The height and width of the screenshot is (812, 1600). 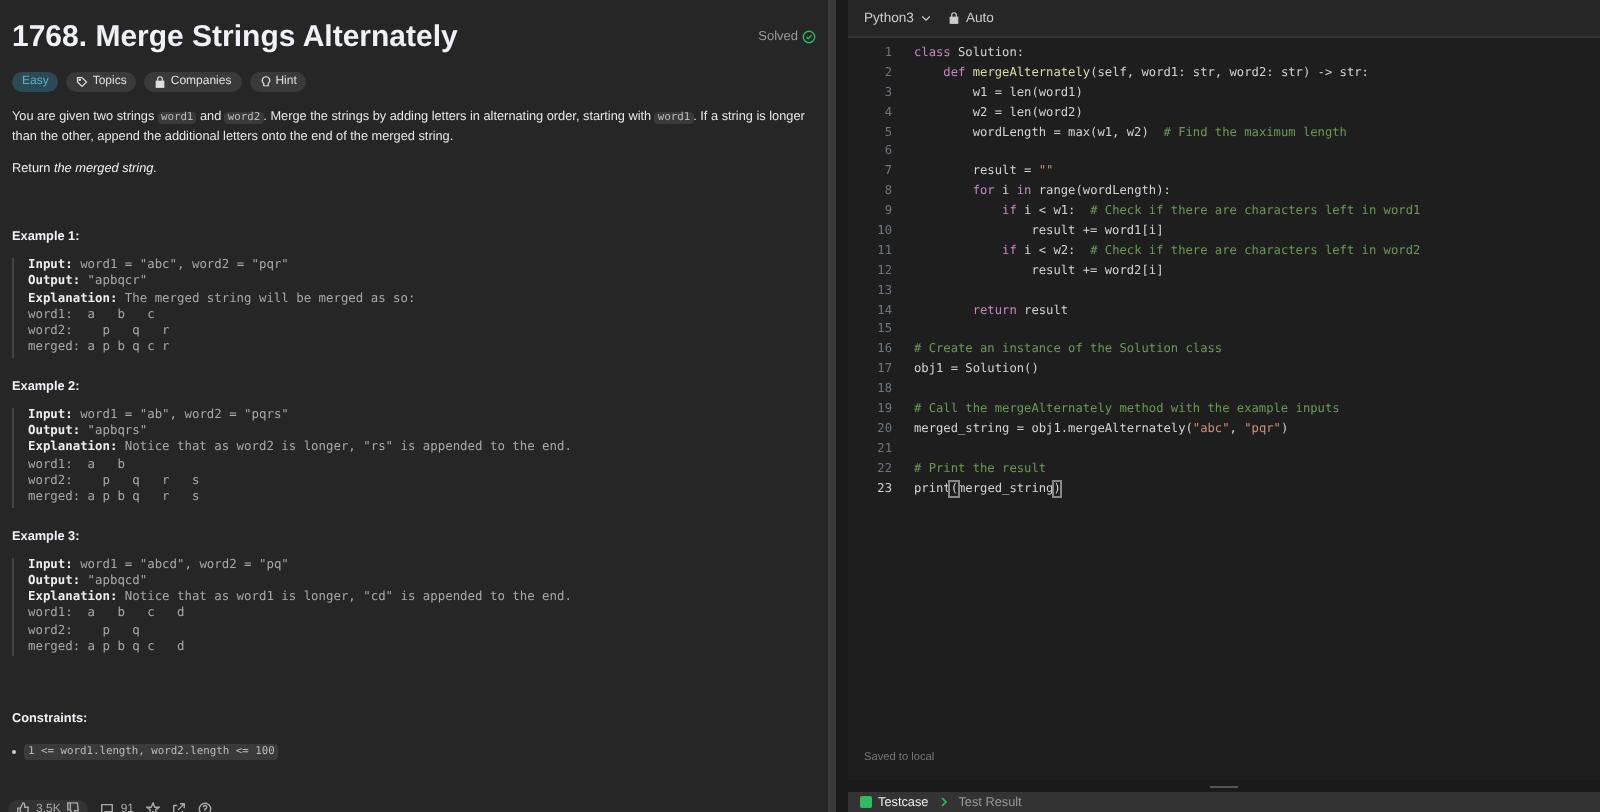 What do you see at coordinates (73, 807) in the screenshot?
I see `thumbs-down-icon` at bounding box center [73, 807].